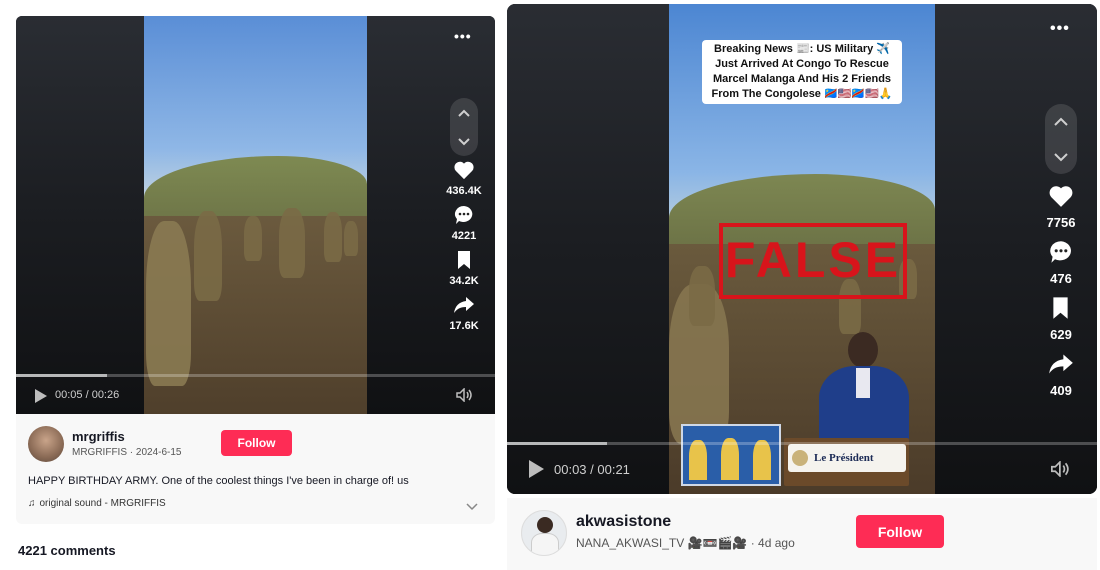 Image resolution: width=1100 pixels, height=570 pixels. I want to click on share-button: 17.6K, so click(464, 313).